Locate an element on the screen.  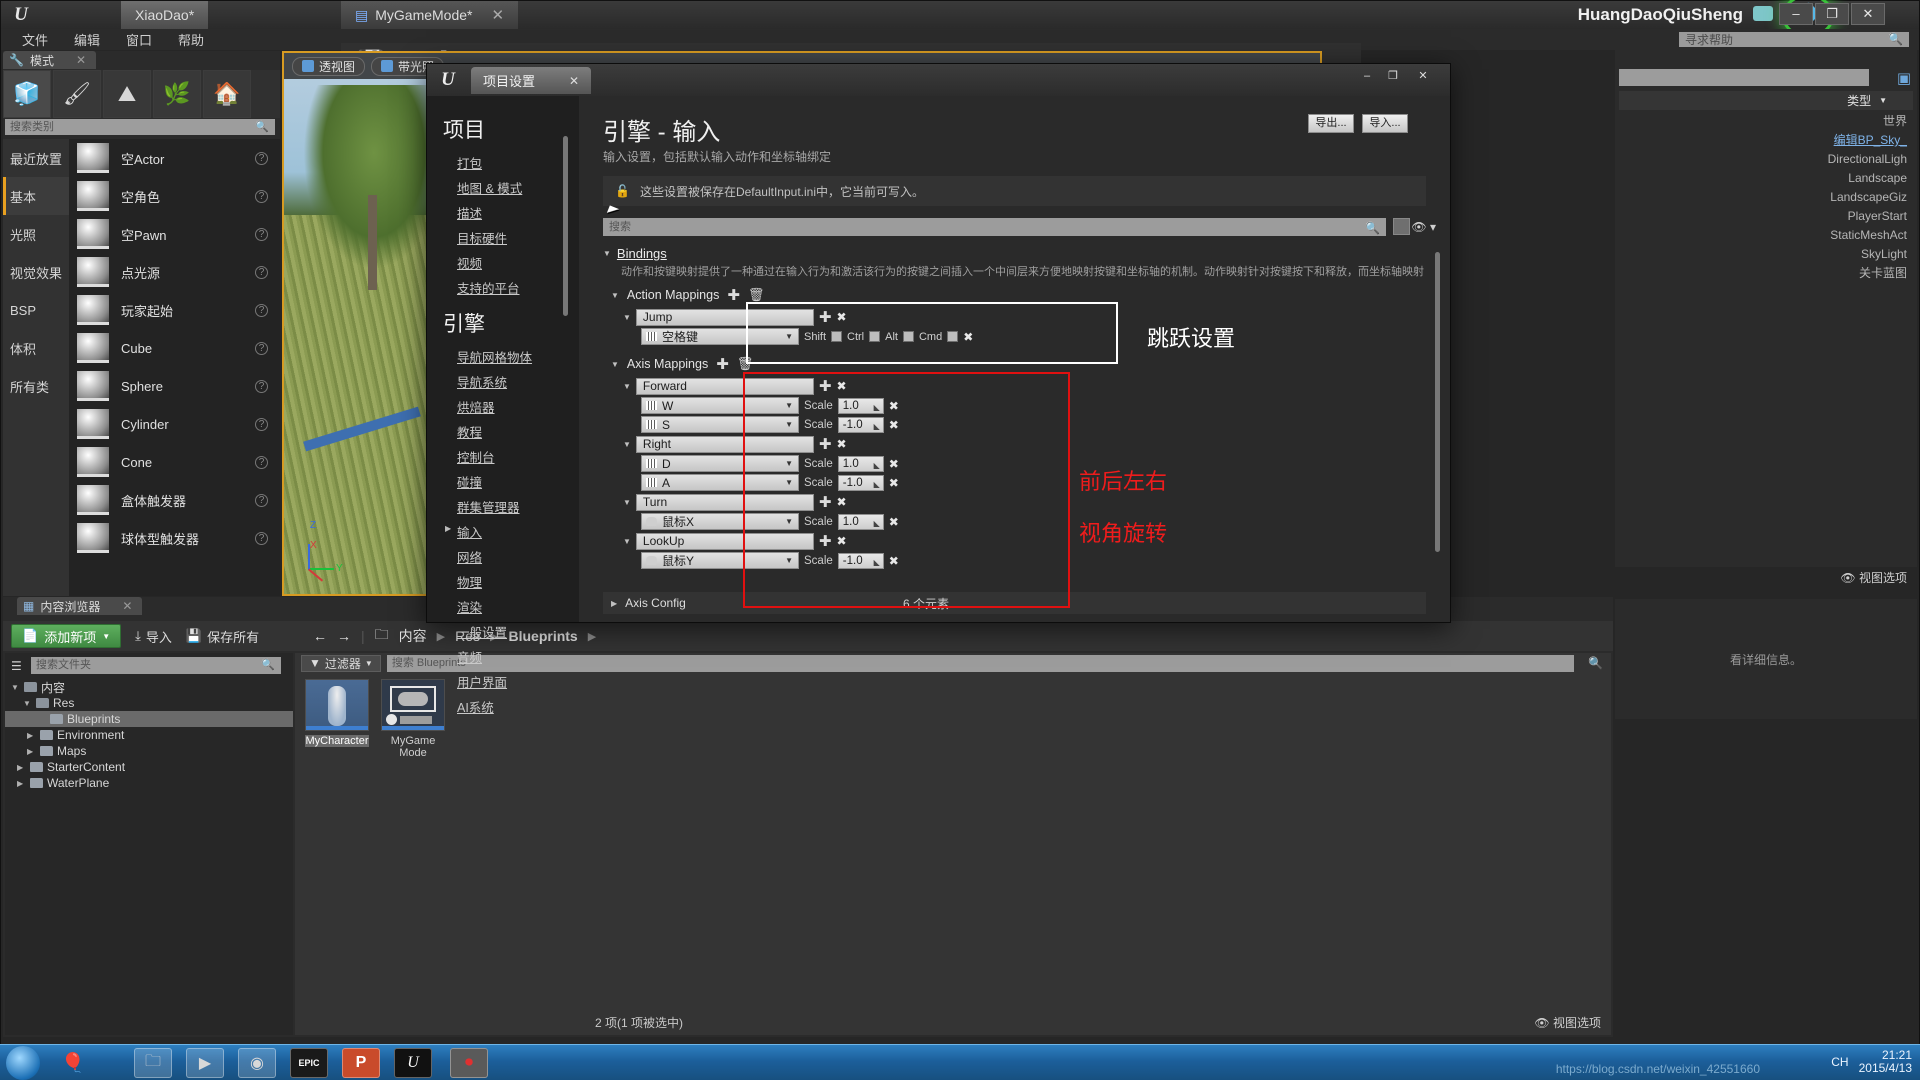
list-item: 玩家起始? is located at coordinates (174, 310).